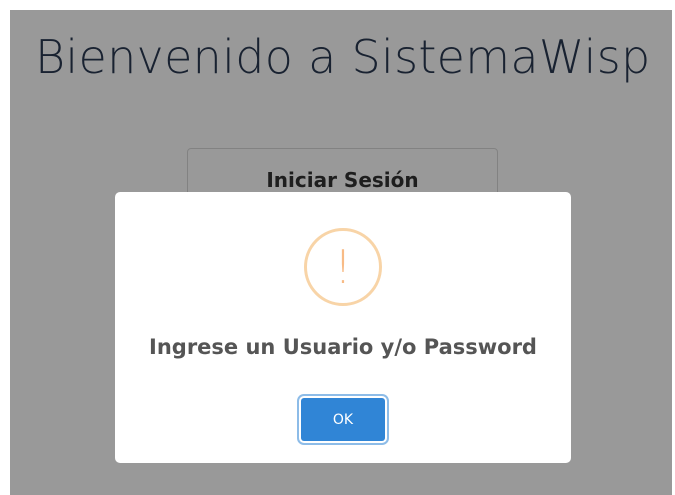 This screenshot has width=675, height=495. I want to click on warning-icon: !, so click(343, 267).